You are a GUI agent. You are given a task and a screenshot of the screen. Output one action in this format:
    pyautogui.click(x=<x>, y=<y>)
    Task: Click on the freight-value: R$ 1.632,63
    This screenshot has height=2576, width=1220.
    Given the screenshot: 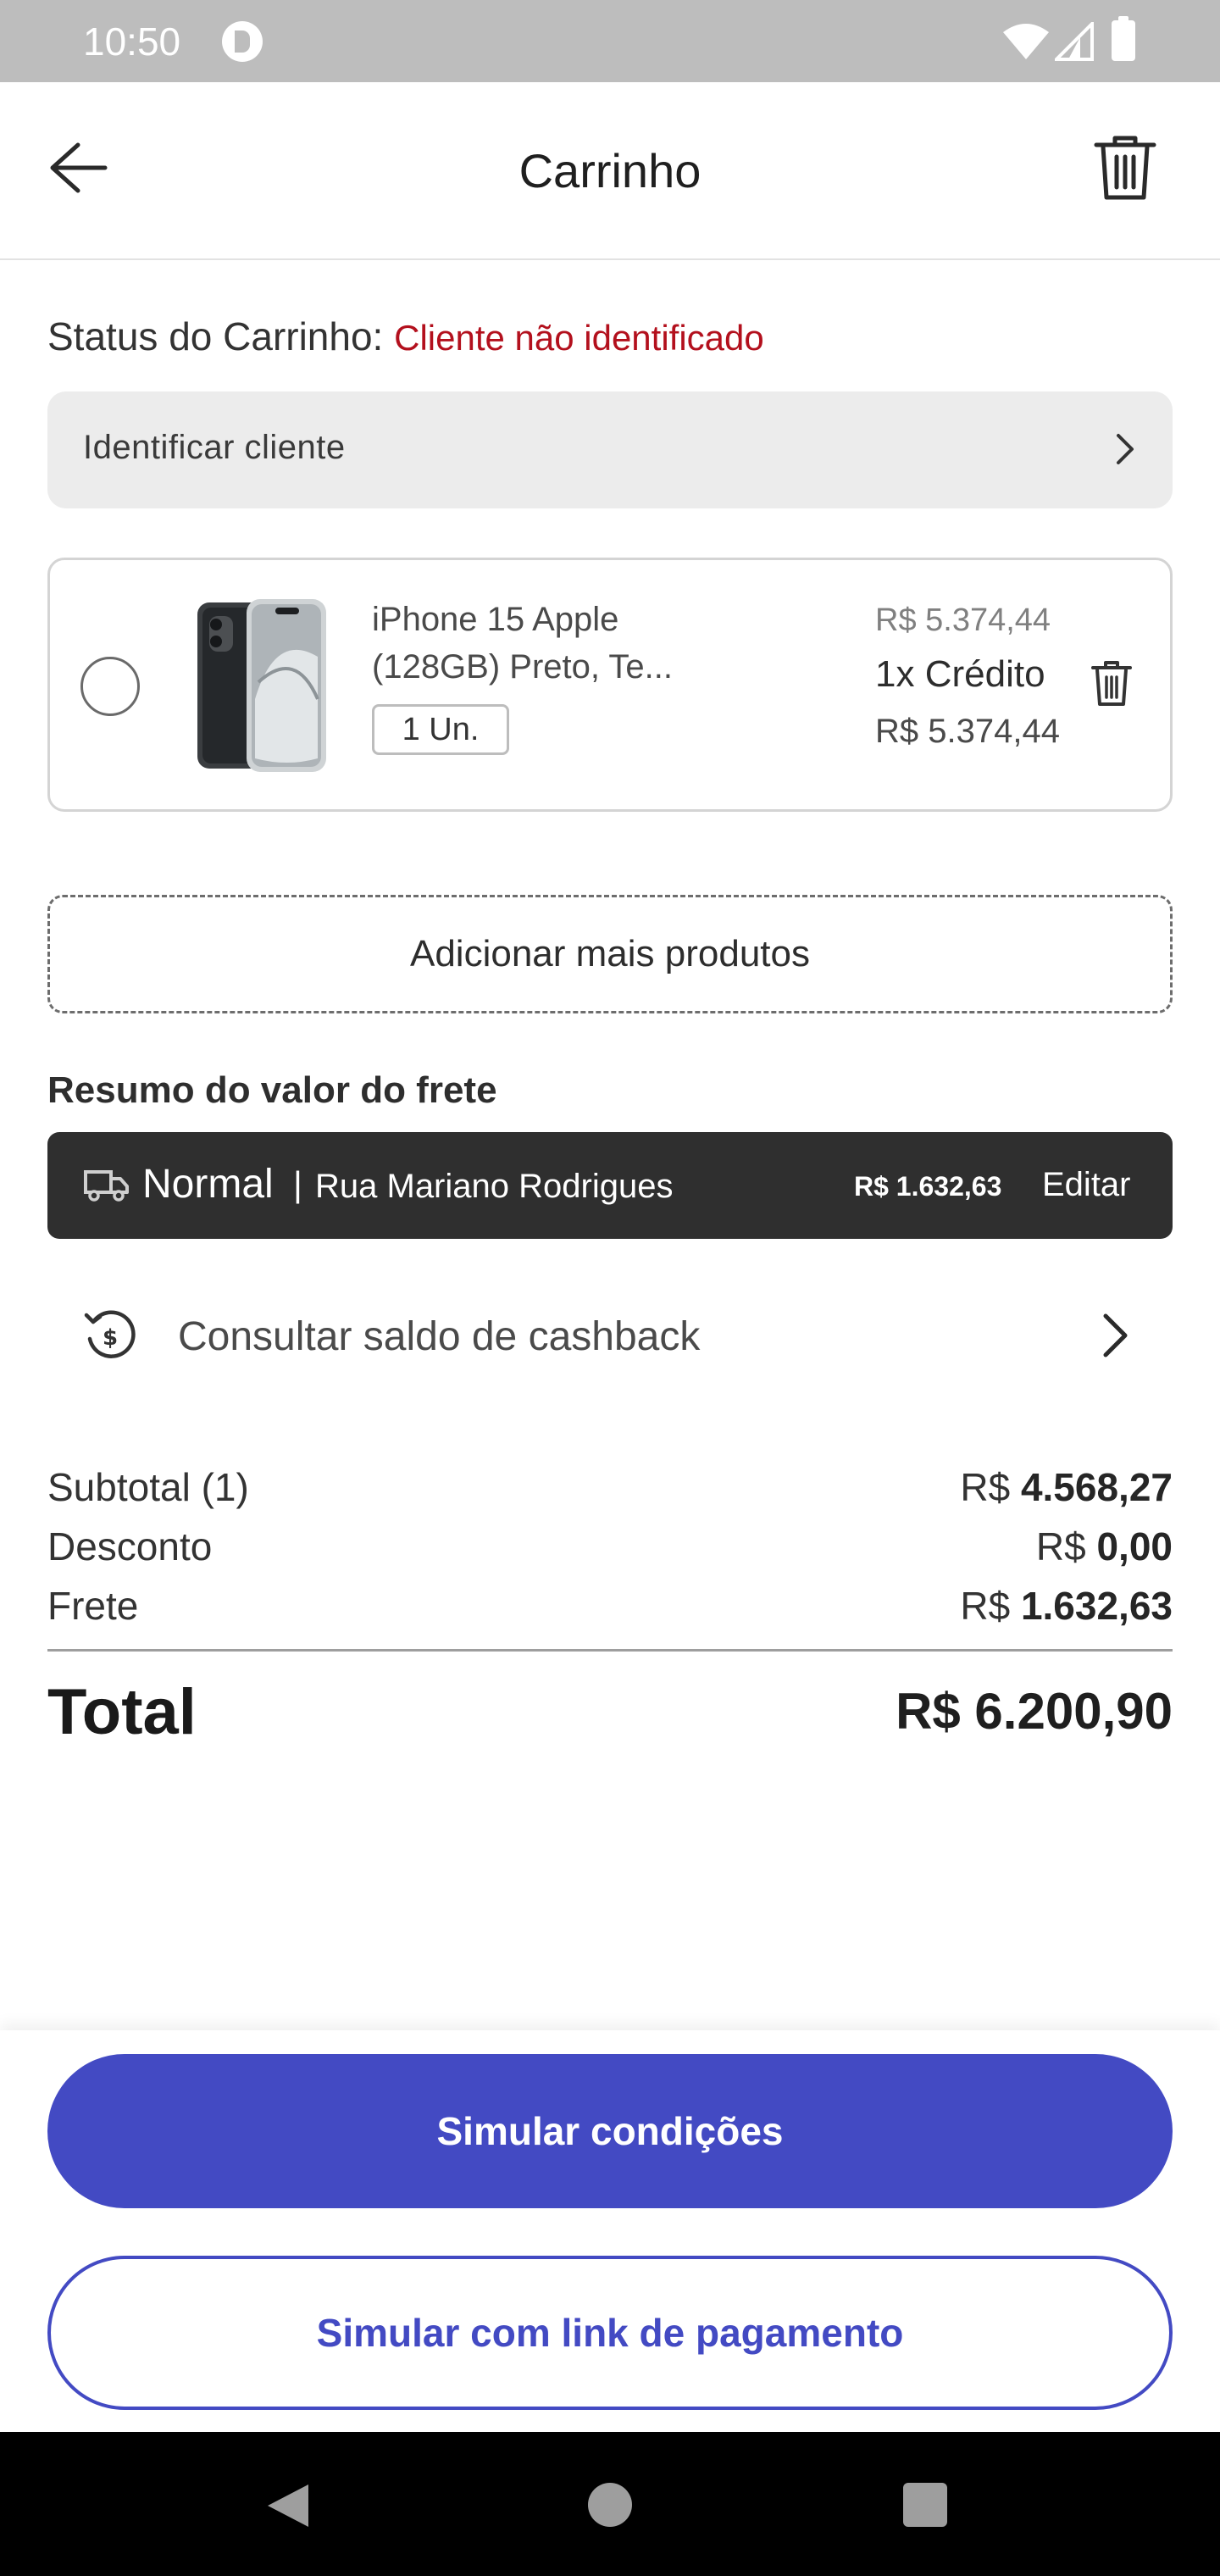 What is the action you would take?
    pyautogui.click(x=928, y=1186)
    